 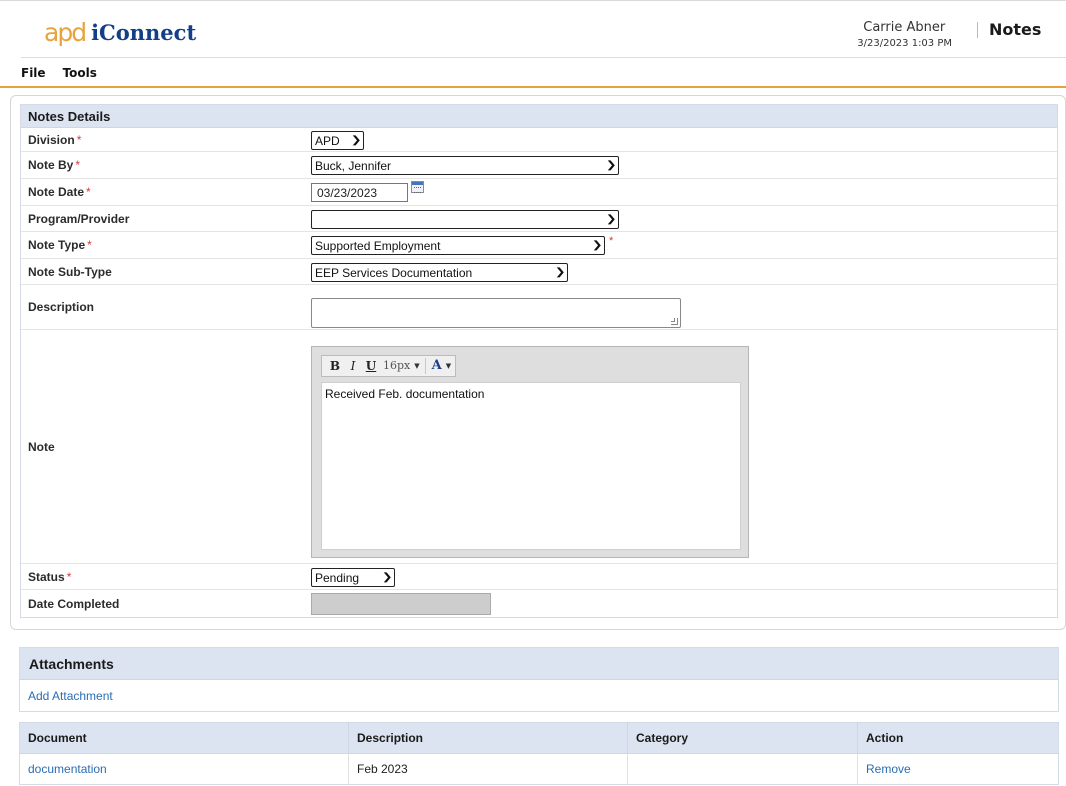 I want to click on font-color-dropdown: A ▼, so click(x=441, y=365).